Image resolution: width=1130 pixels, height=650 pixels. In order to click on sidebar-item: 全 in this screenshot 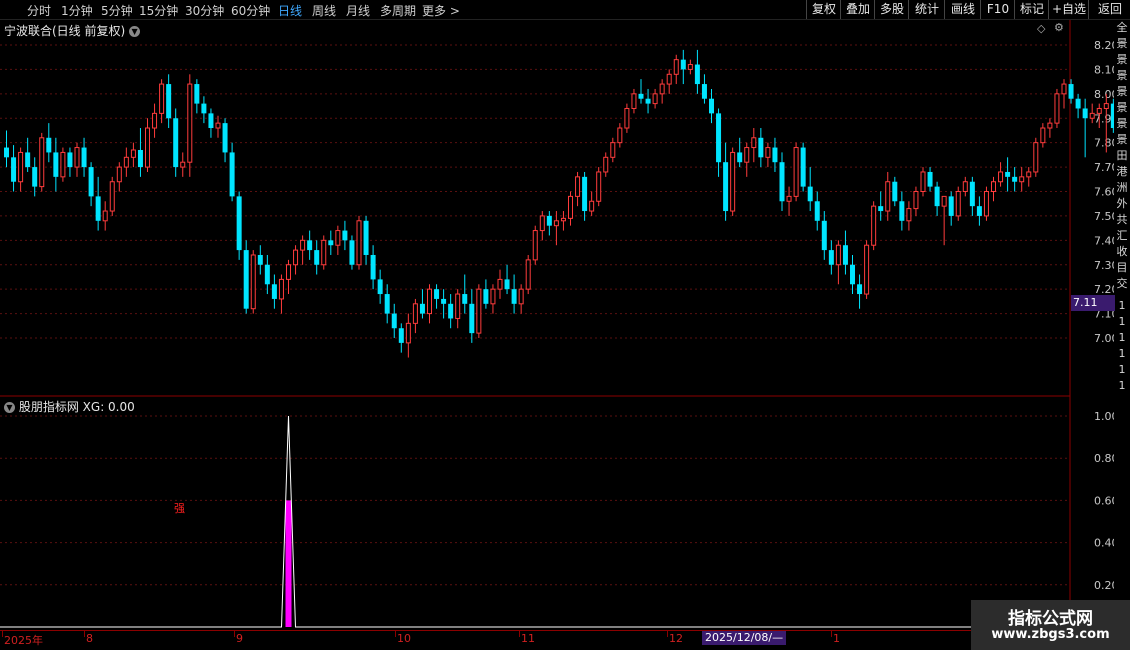, I will do `click(1122, 28)`.